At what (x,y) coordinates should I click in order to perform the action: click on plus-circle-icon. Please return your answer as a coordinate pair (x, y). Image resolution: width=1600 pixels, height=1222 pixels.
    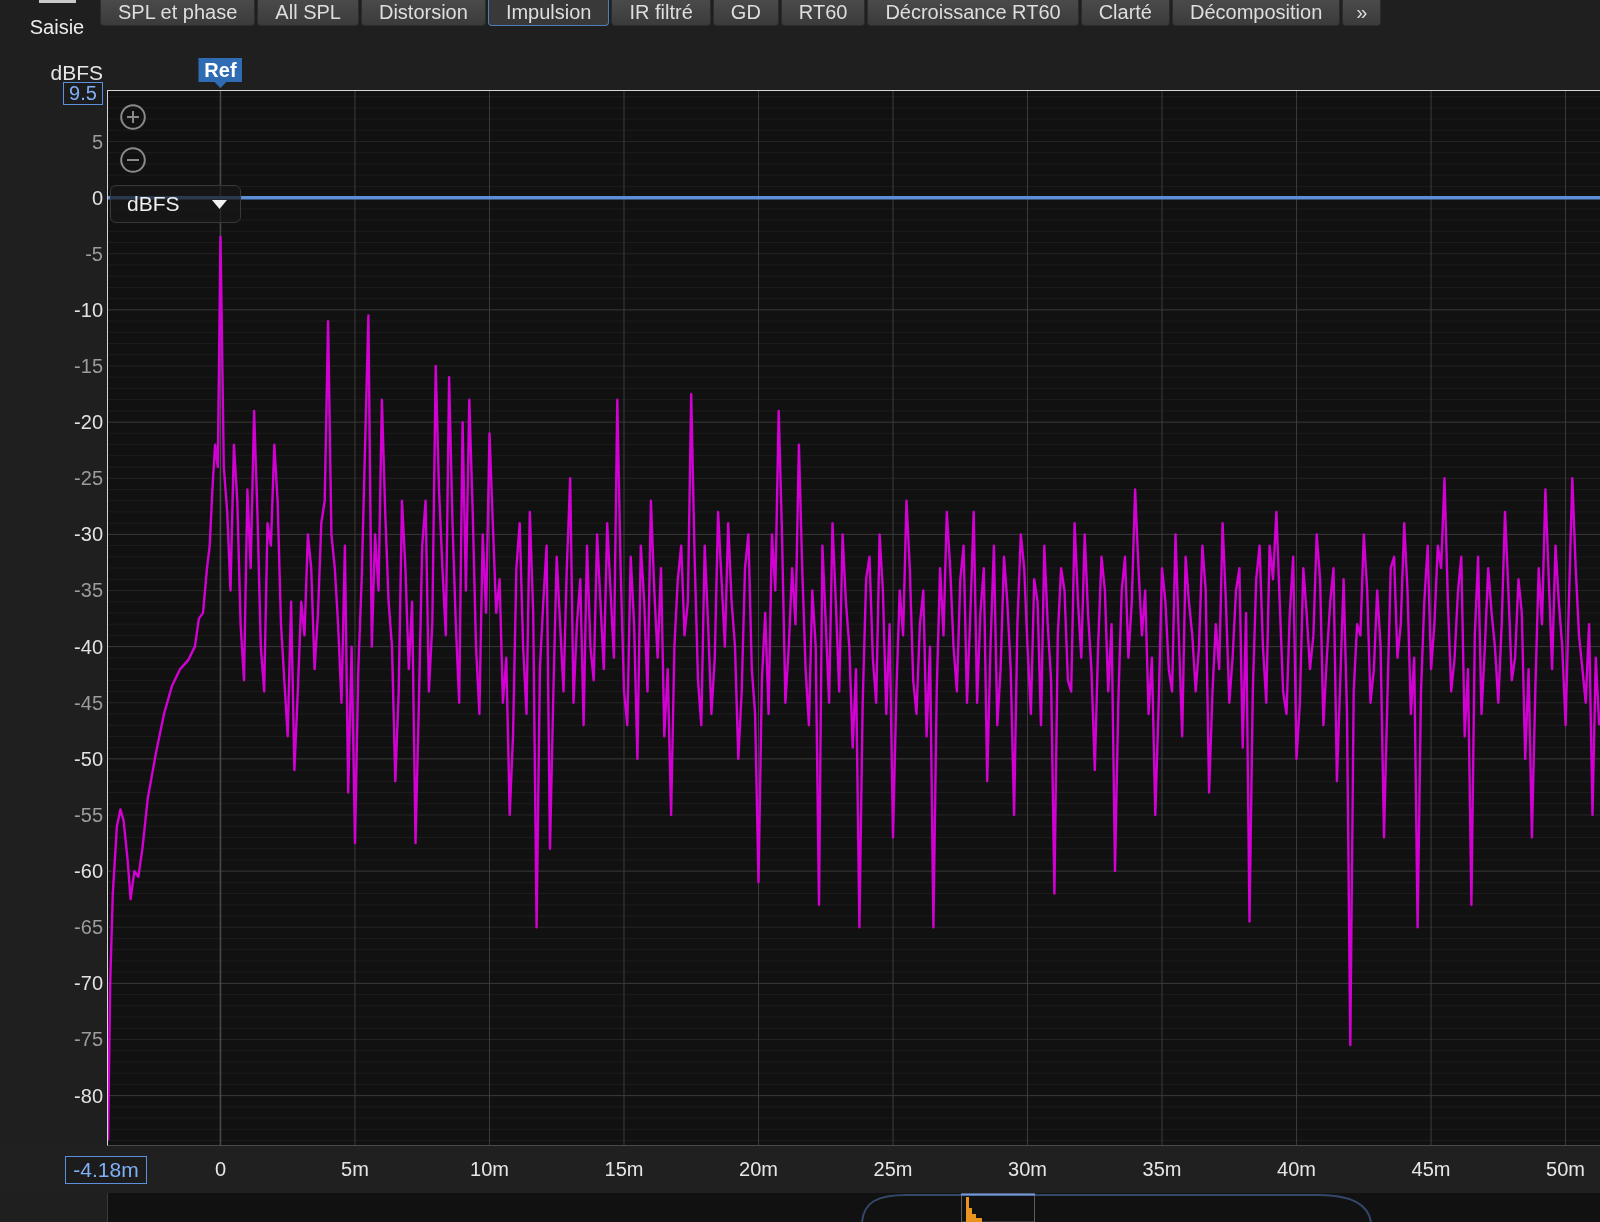
    Looking at the image, I should click on (133, 117).